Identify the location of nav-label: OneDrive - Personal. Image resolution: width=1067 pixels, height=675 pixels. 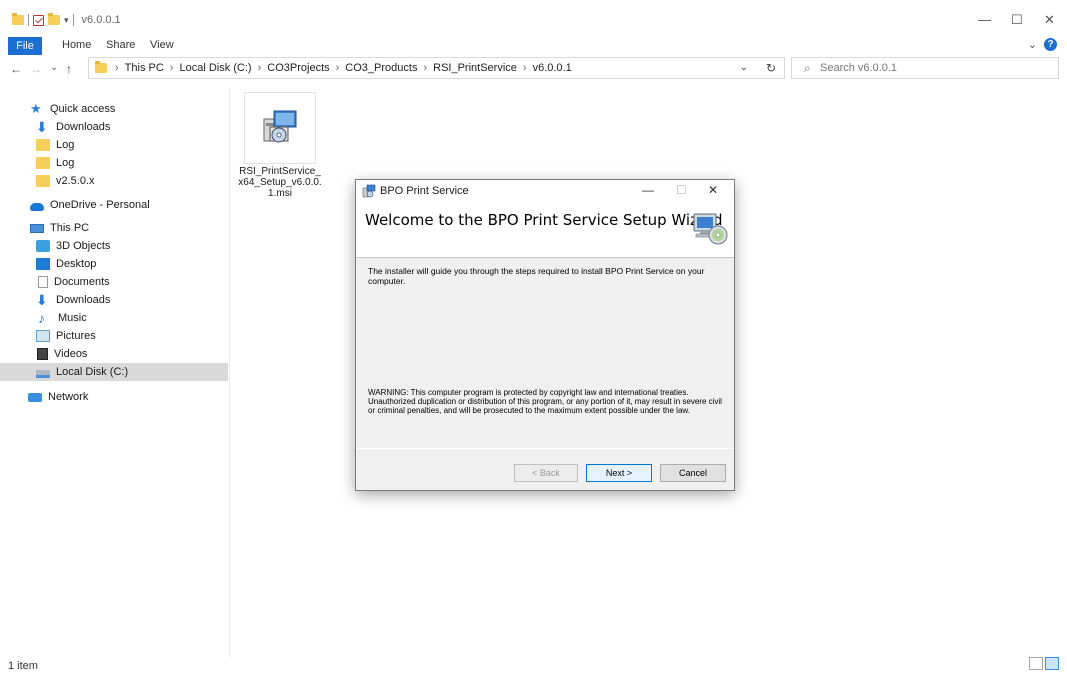
(100, 205).